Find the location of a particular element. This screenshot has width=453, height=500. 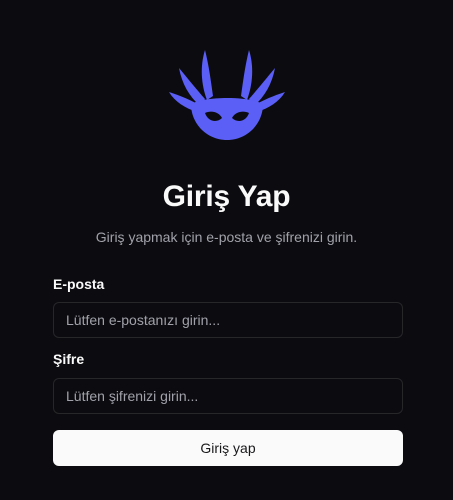

email-label: E-posta is located at coordinates (79, 284).